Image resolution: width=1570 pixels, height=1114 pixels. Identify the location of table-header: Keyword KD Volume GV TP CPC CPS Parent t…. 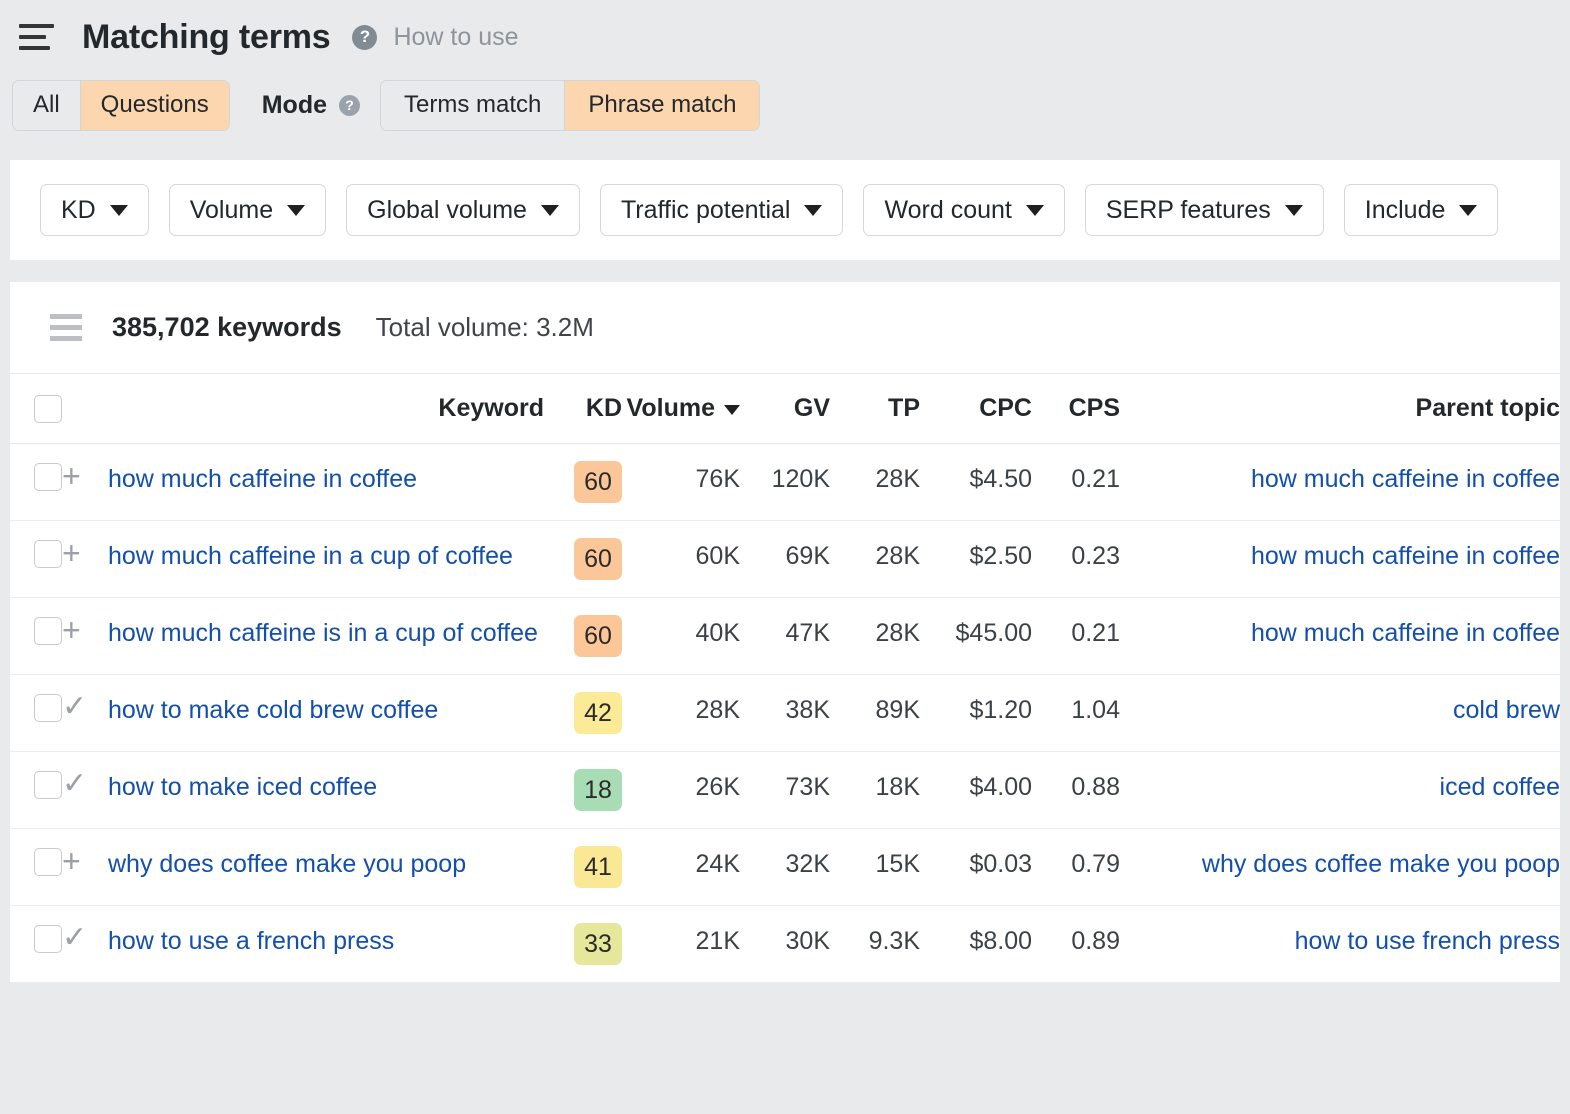
(785, 409).